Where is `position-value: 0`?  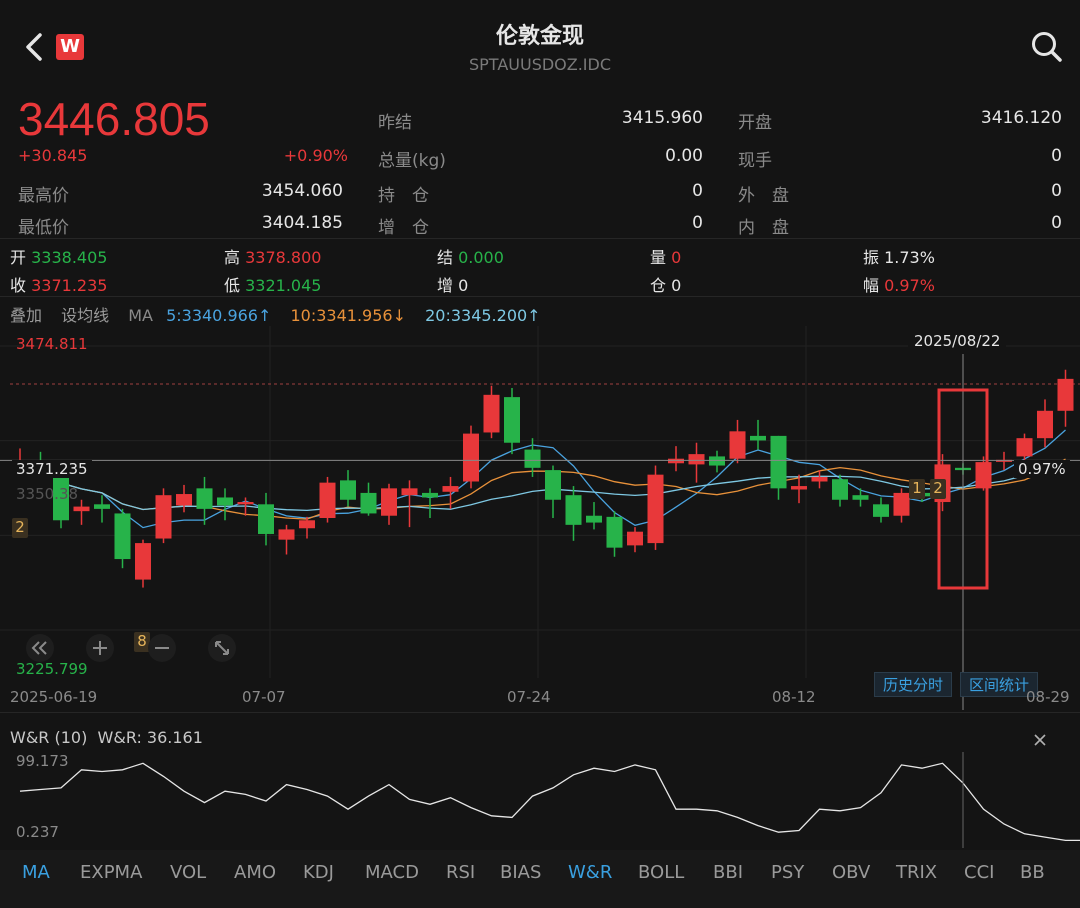
position-value: 0 is located at coordinates (697, 191).